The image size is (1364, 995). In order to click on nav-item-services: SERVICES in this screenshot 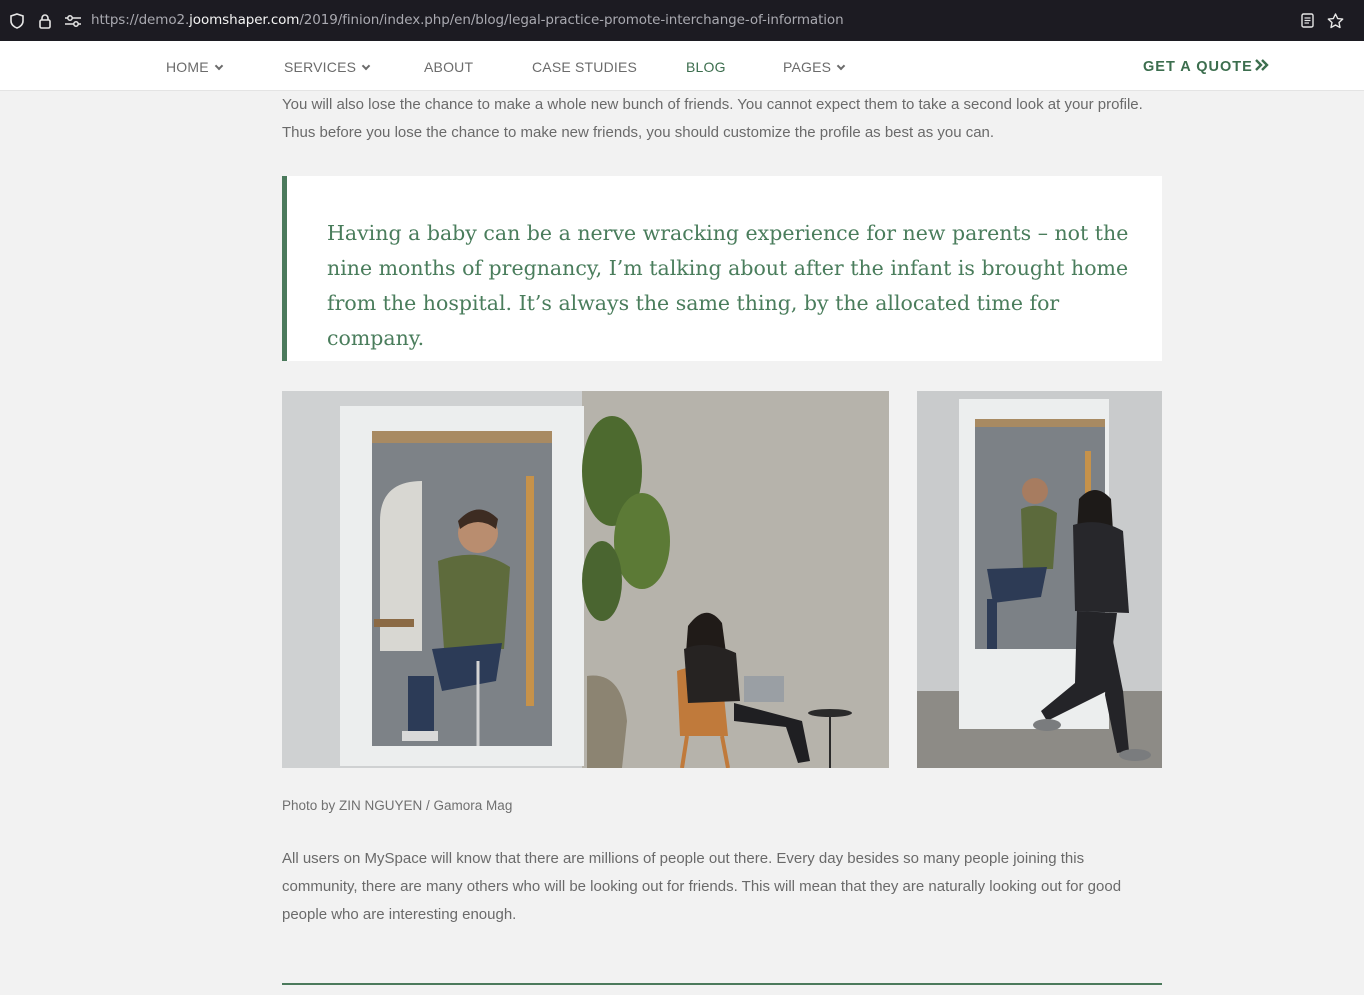, I will do `click(327, 67)`.